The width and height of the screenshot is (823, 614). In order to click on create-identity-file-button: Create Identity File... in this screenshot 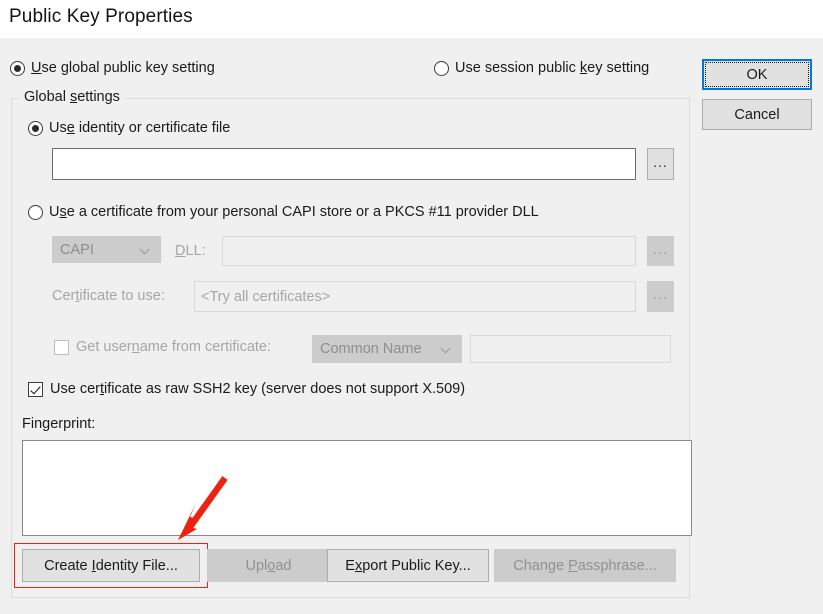, I will do `click(111, 565)`.